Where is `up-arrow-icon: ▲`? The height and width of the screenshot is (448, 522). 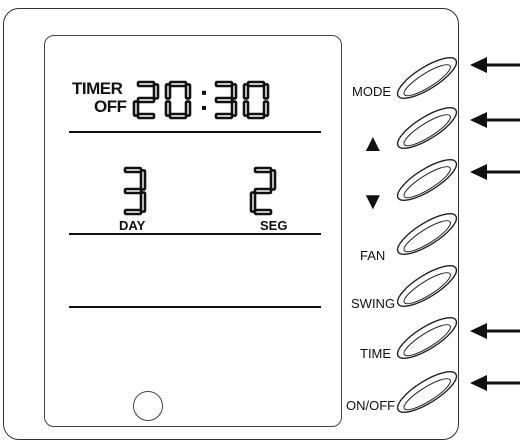 up-arrow-icon: ▲ is located at coordinates (373, 143).